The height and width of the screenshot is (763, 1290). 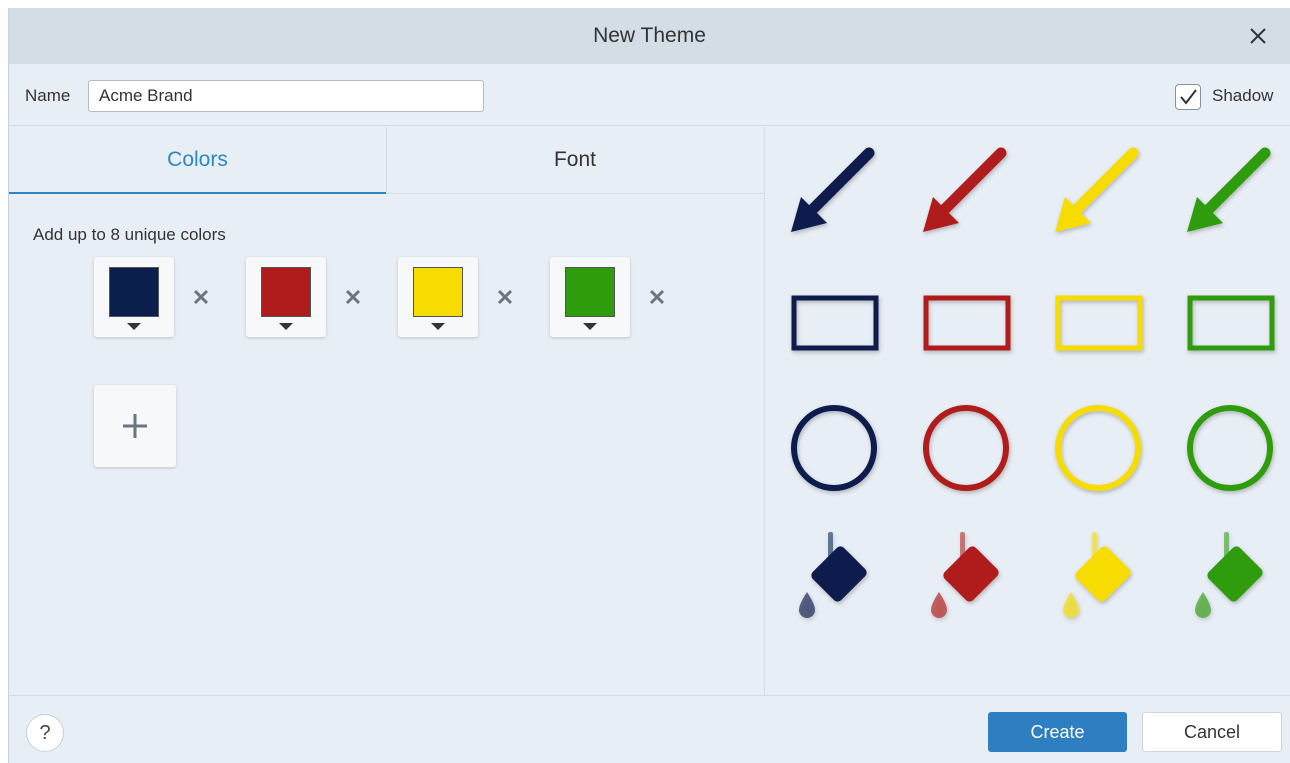 I want to click on dialog-title: New Theme, so click(x=649, y=35).